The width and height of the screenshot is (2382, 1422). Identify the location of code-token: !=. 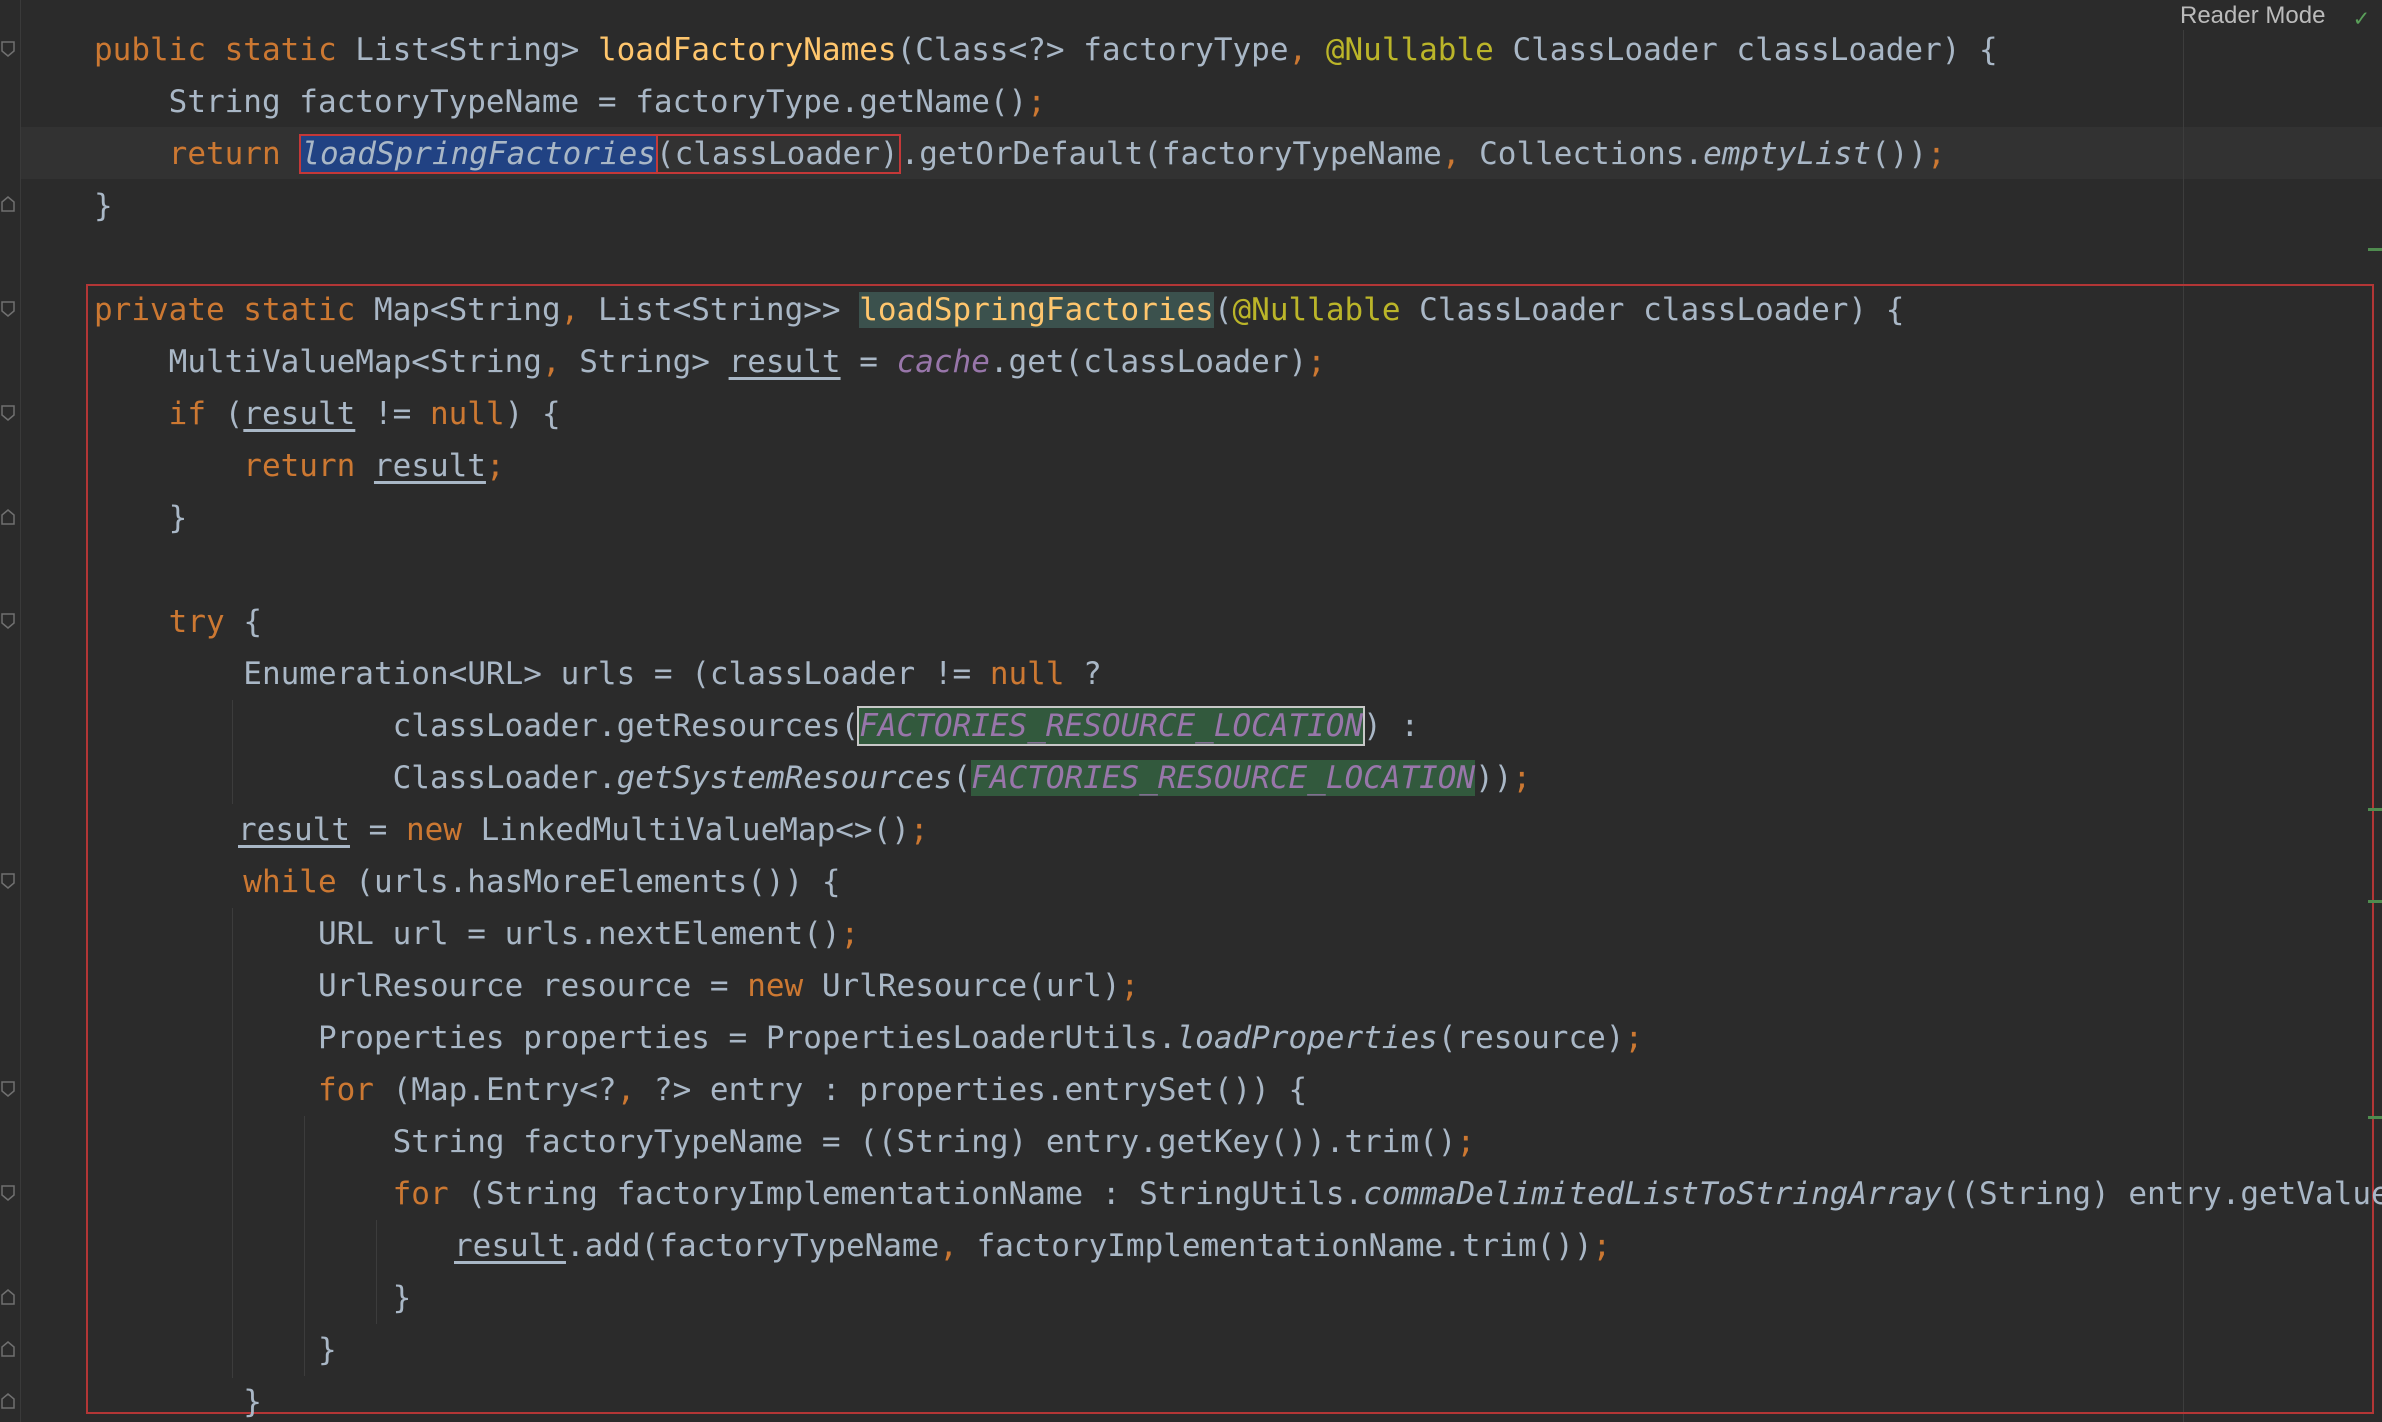
(392, 414).